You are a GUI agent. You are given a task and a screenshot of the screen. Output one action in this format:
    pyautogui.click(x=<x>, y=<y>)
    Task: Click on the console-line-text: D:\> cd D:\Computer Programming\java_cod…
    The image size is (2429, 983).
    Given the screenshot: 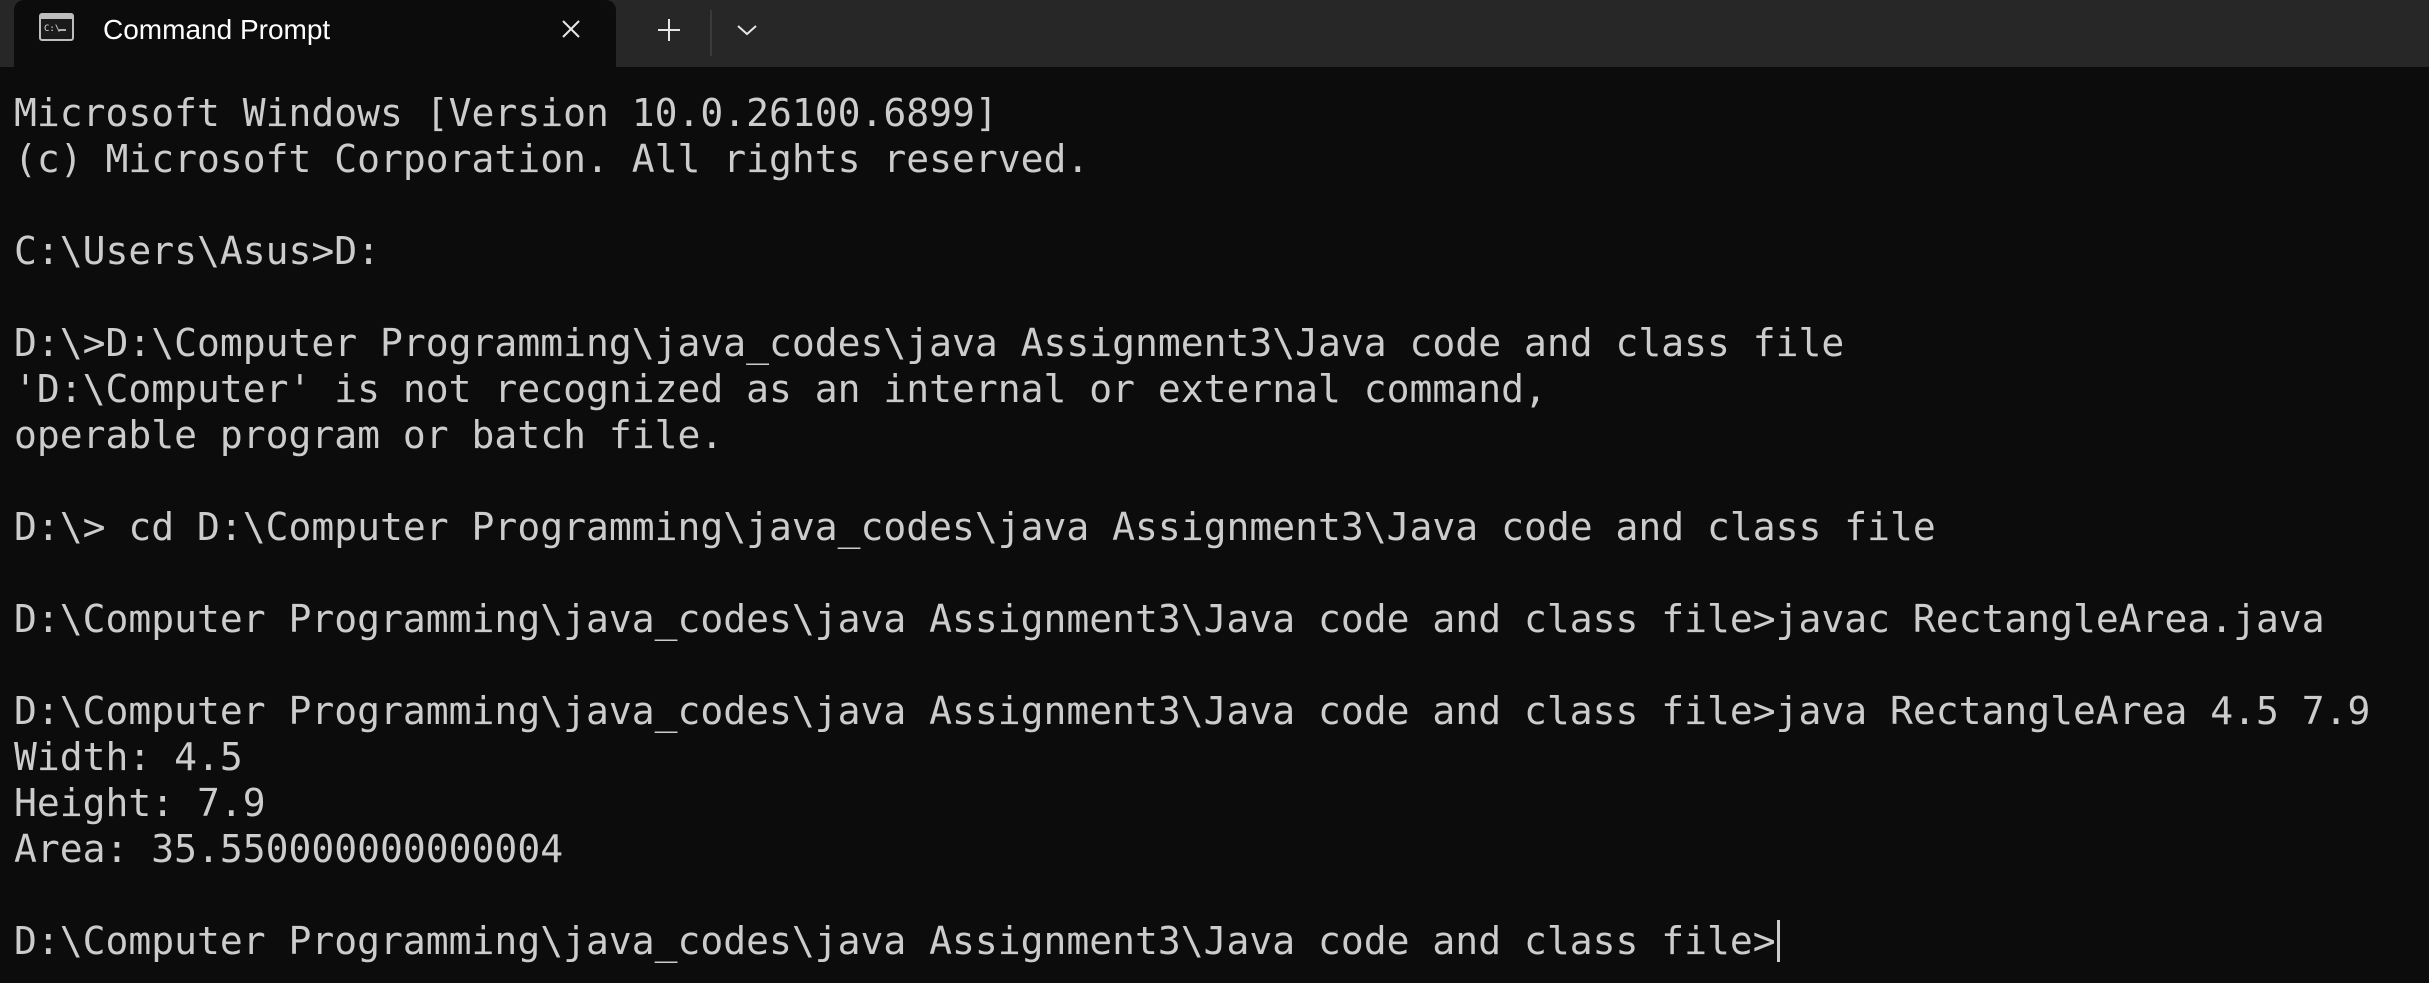 What is the action you would take?
    pyautogui.click(x=975, y=527)
    